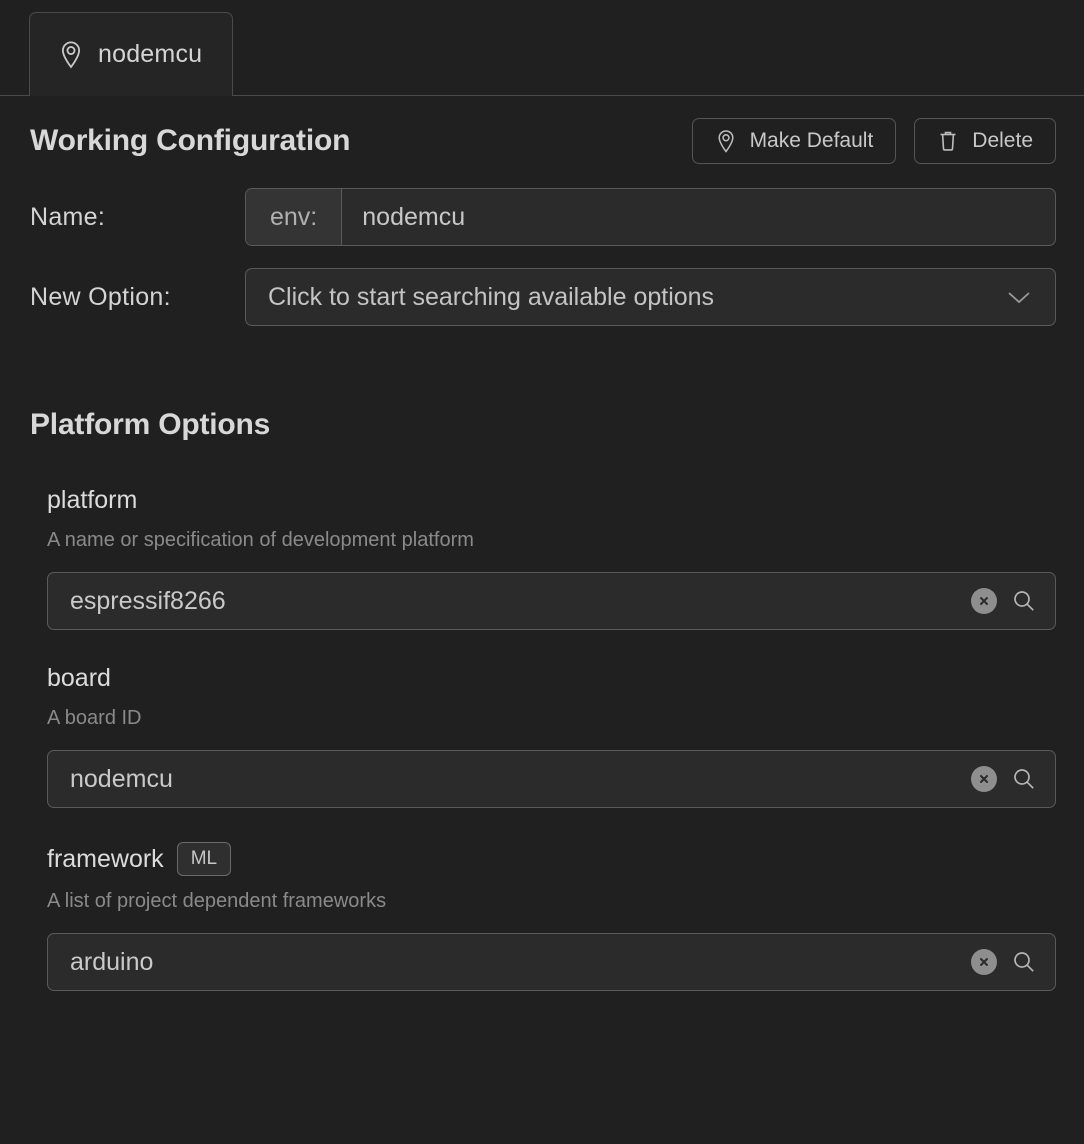  Describe the element at coordinates (1019, 297) in the screenshot. I see `chevron-down-icon` at that location.